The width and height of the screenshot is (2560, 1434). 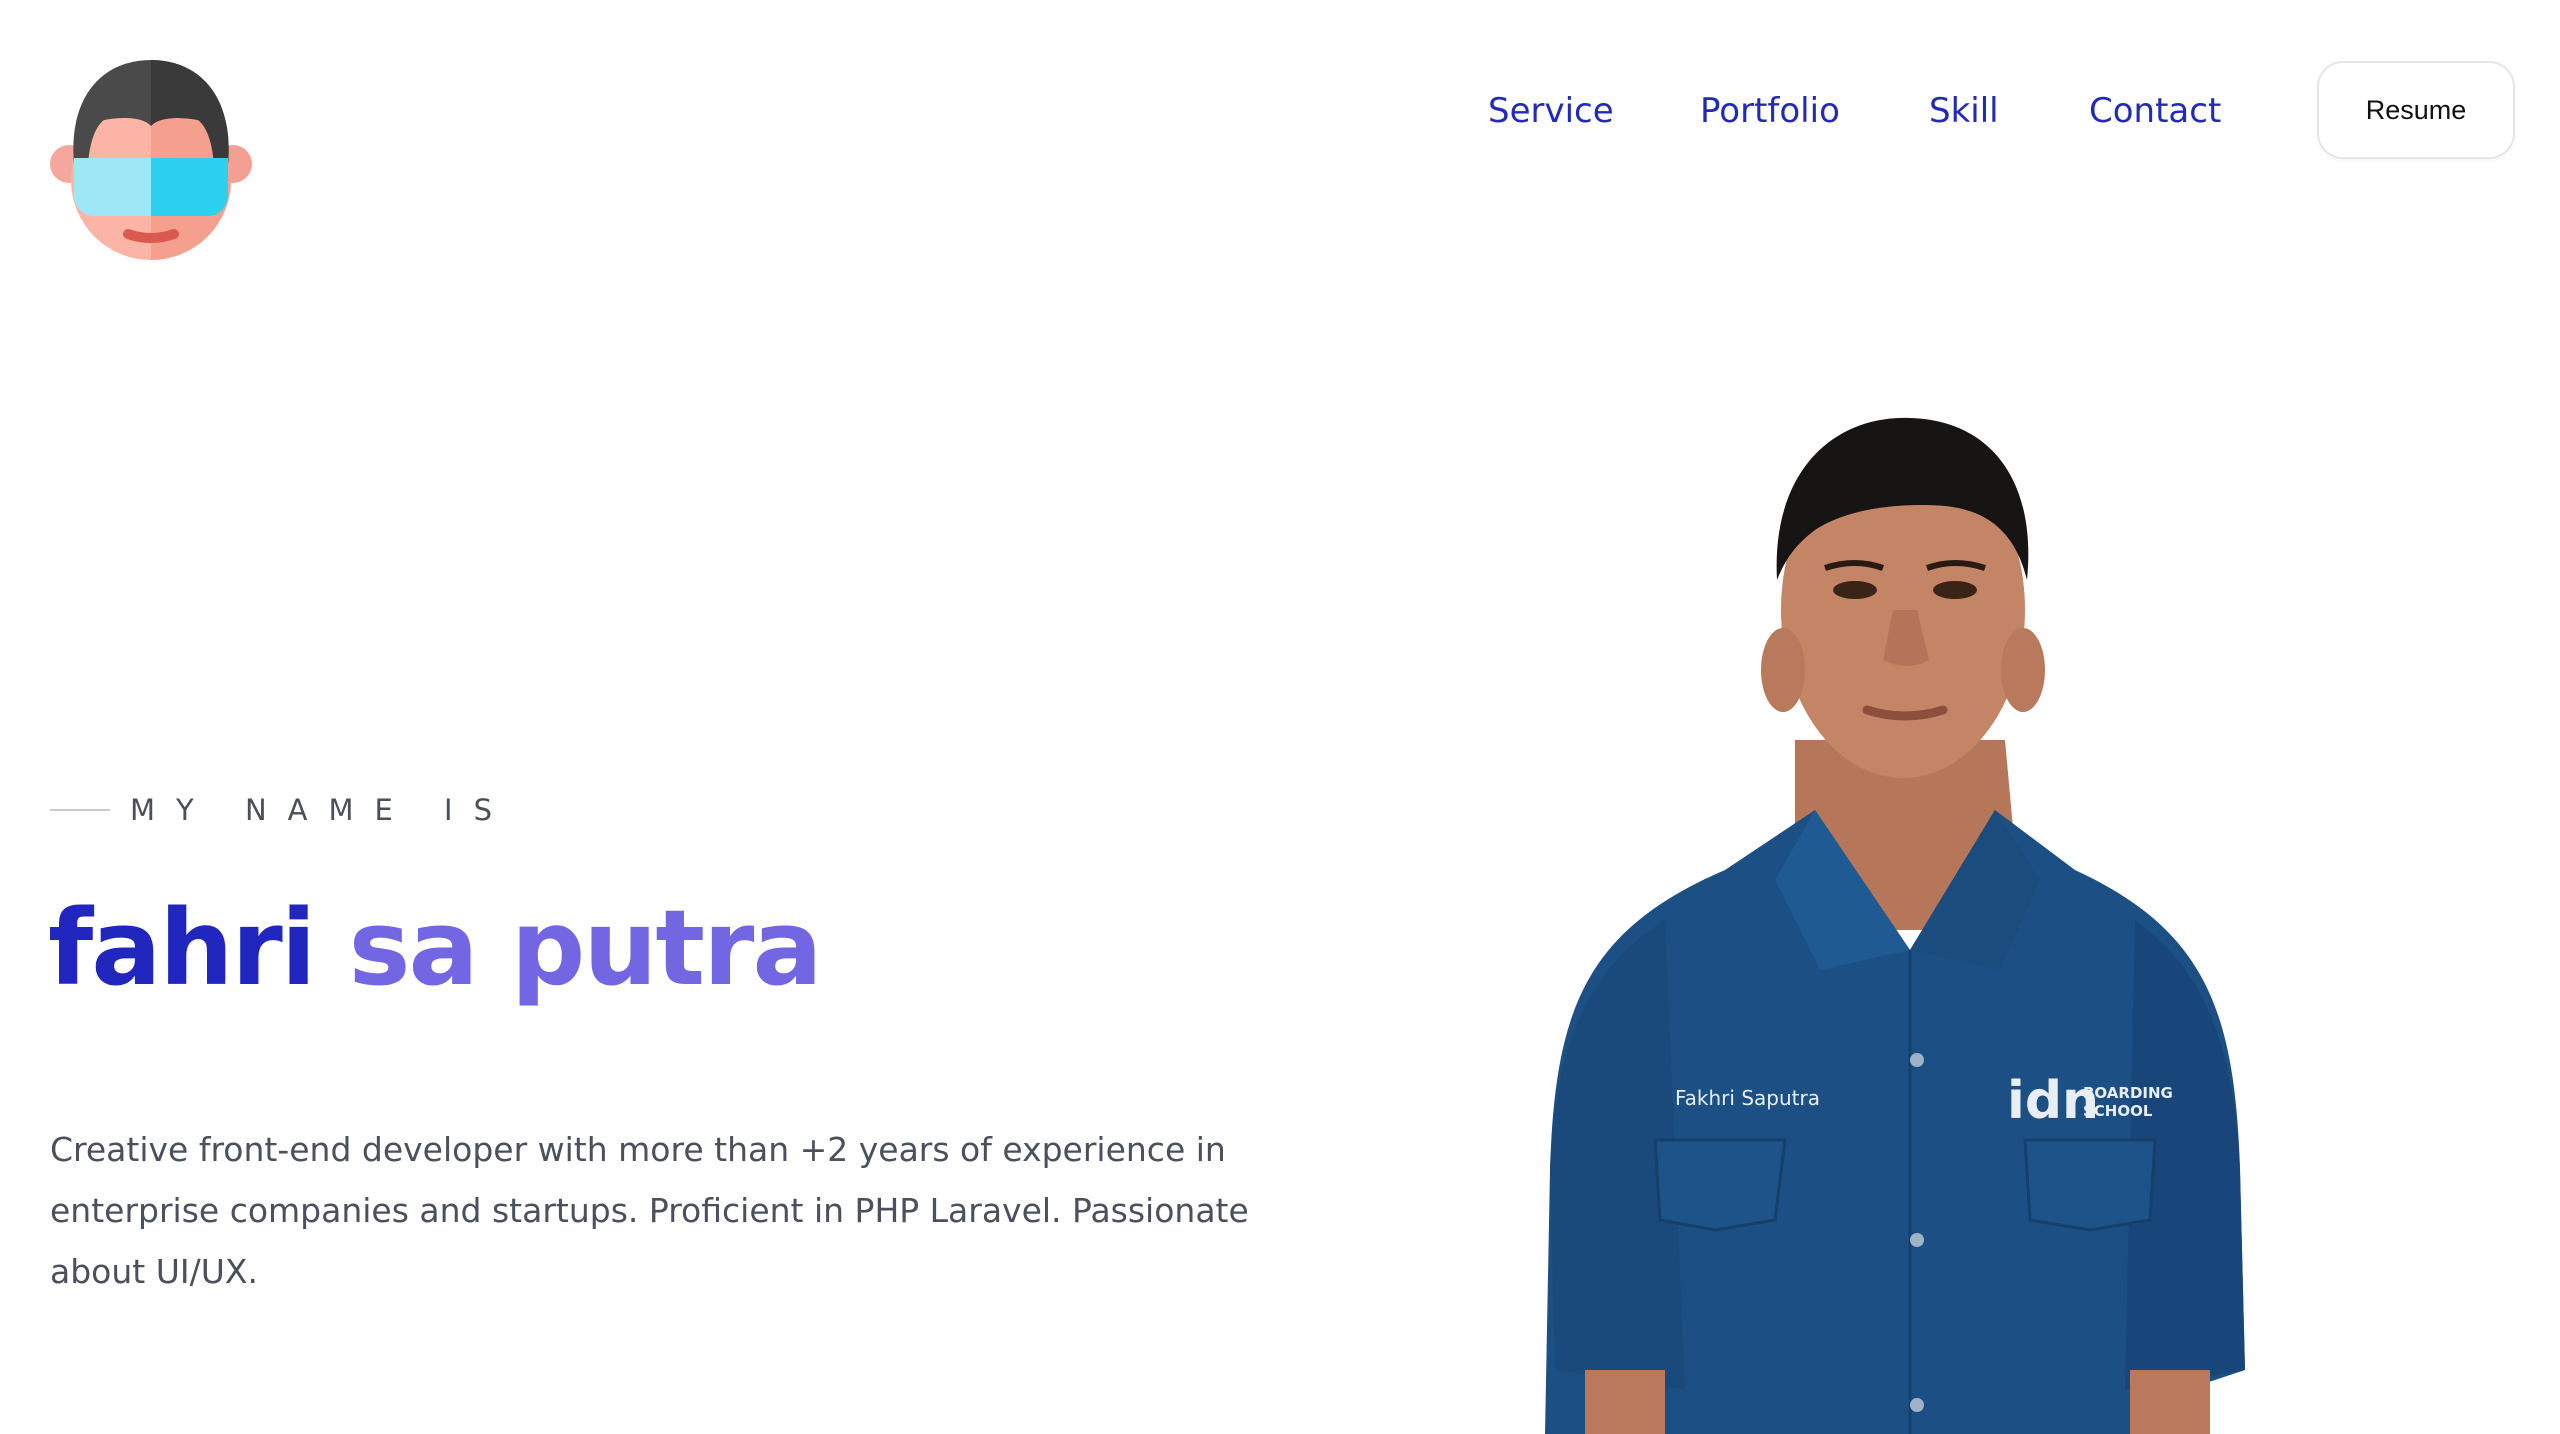 What do you see at coordinates (1747, 1098) in the screenshot?
I see `shirt-name-tag: Fakhri Saputra` at bounding box center [1747, 1098].